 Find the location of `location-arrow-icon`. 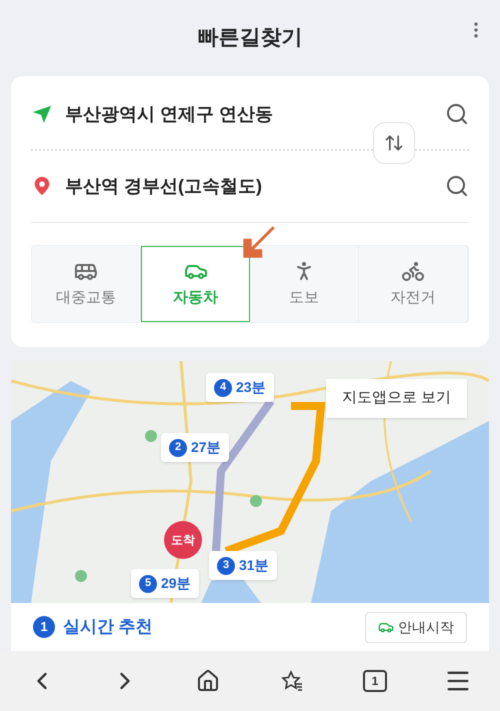

location-arrow-icon is located at coordinates (42, 114).